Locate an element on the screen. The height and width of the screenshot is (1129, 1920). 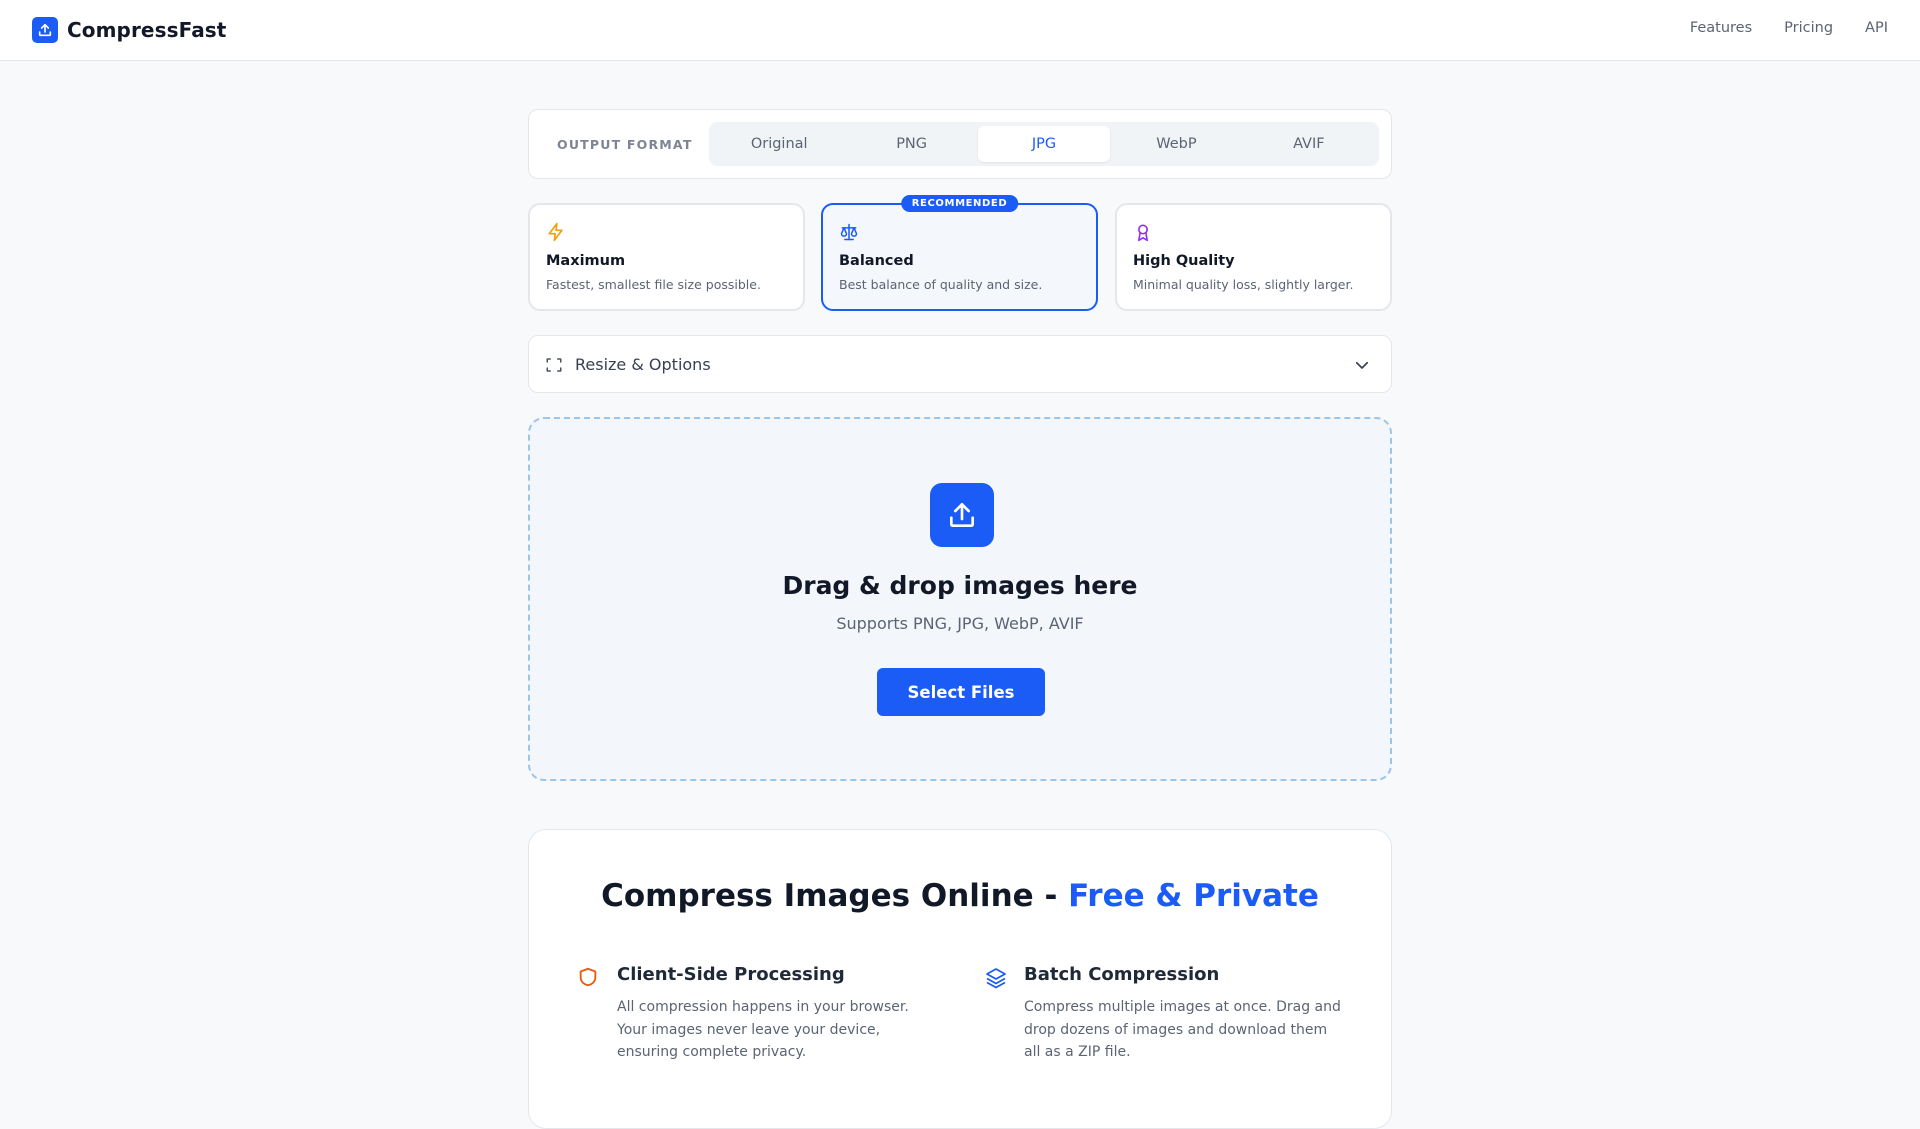
info-title-prefix: Compress Images Online - is located at coordinates (835, 896).